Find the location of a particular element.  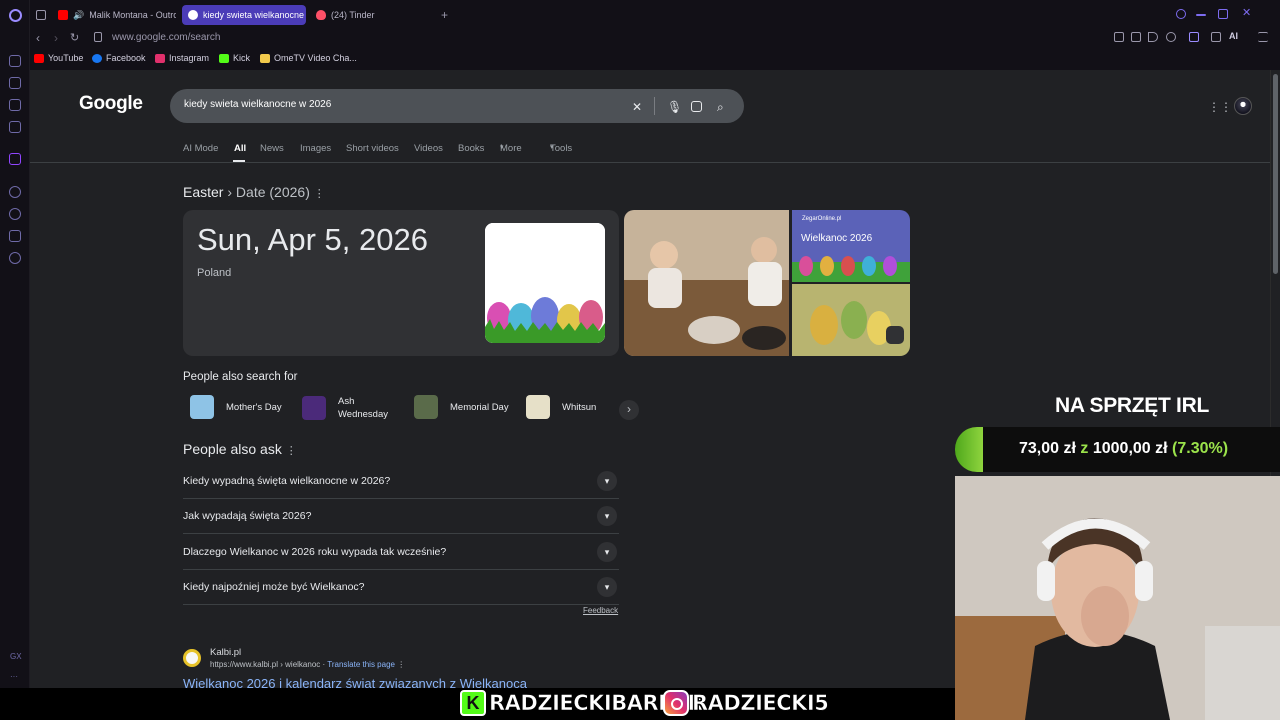

google-logo: Google is located at coordinates (111, 104).